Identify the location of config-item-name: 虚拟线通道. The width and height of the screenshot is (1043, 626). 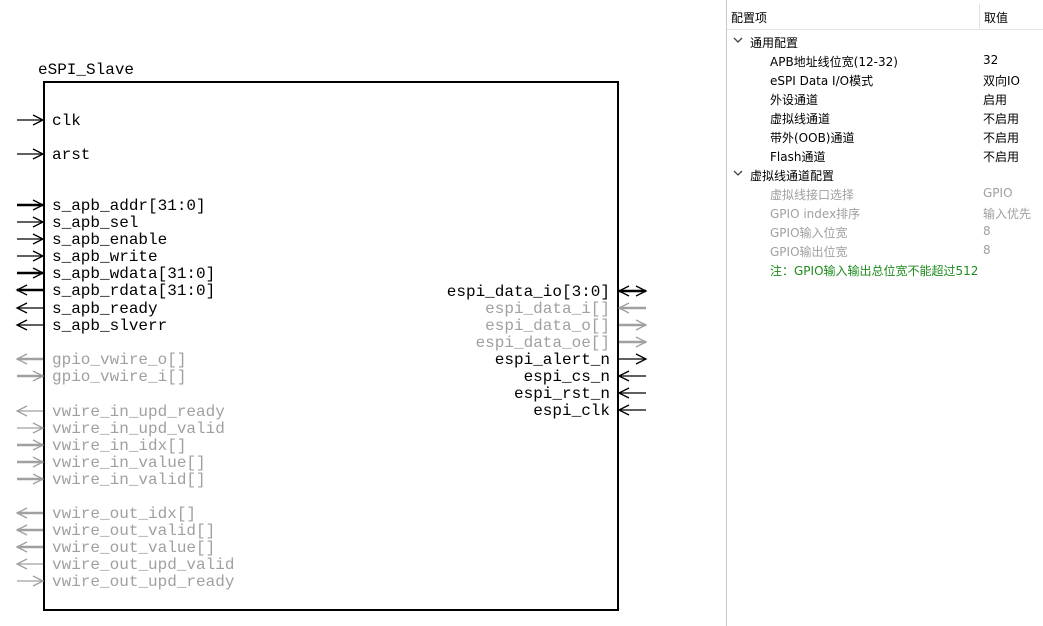
(800, 119).